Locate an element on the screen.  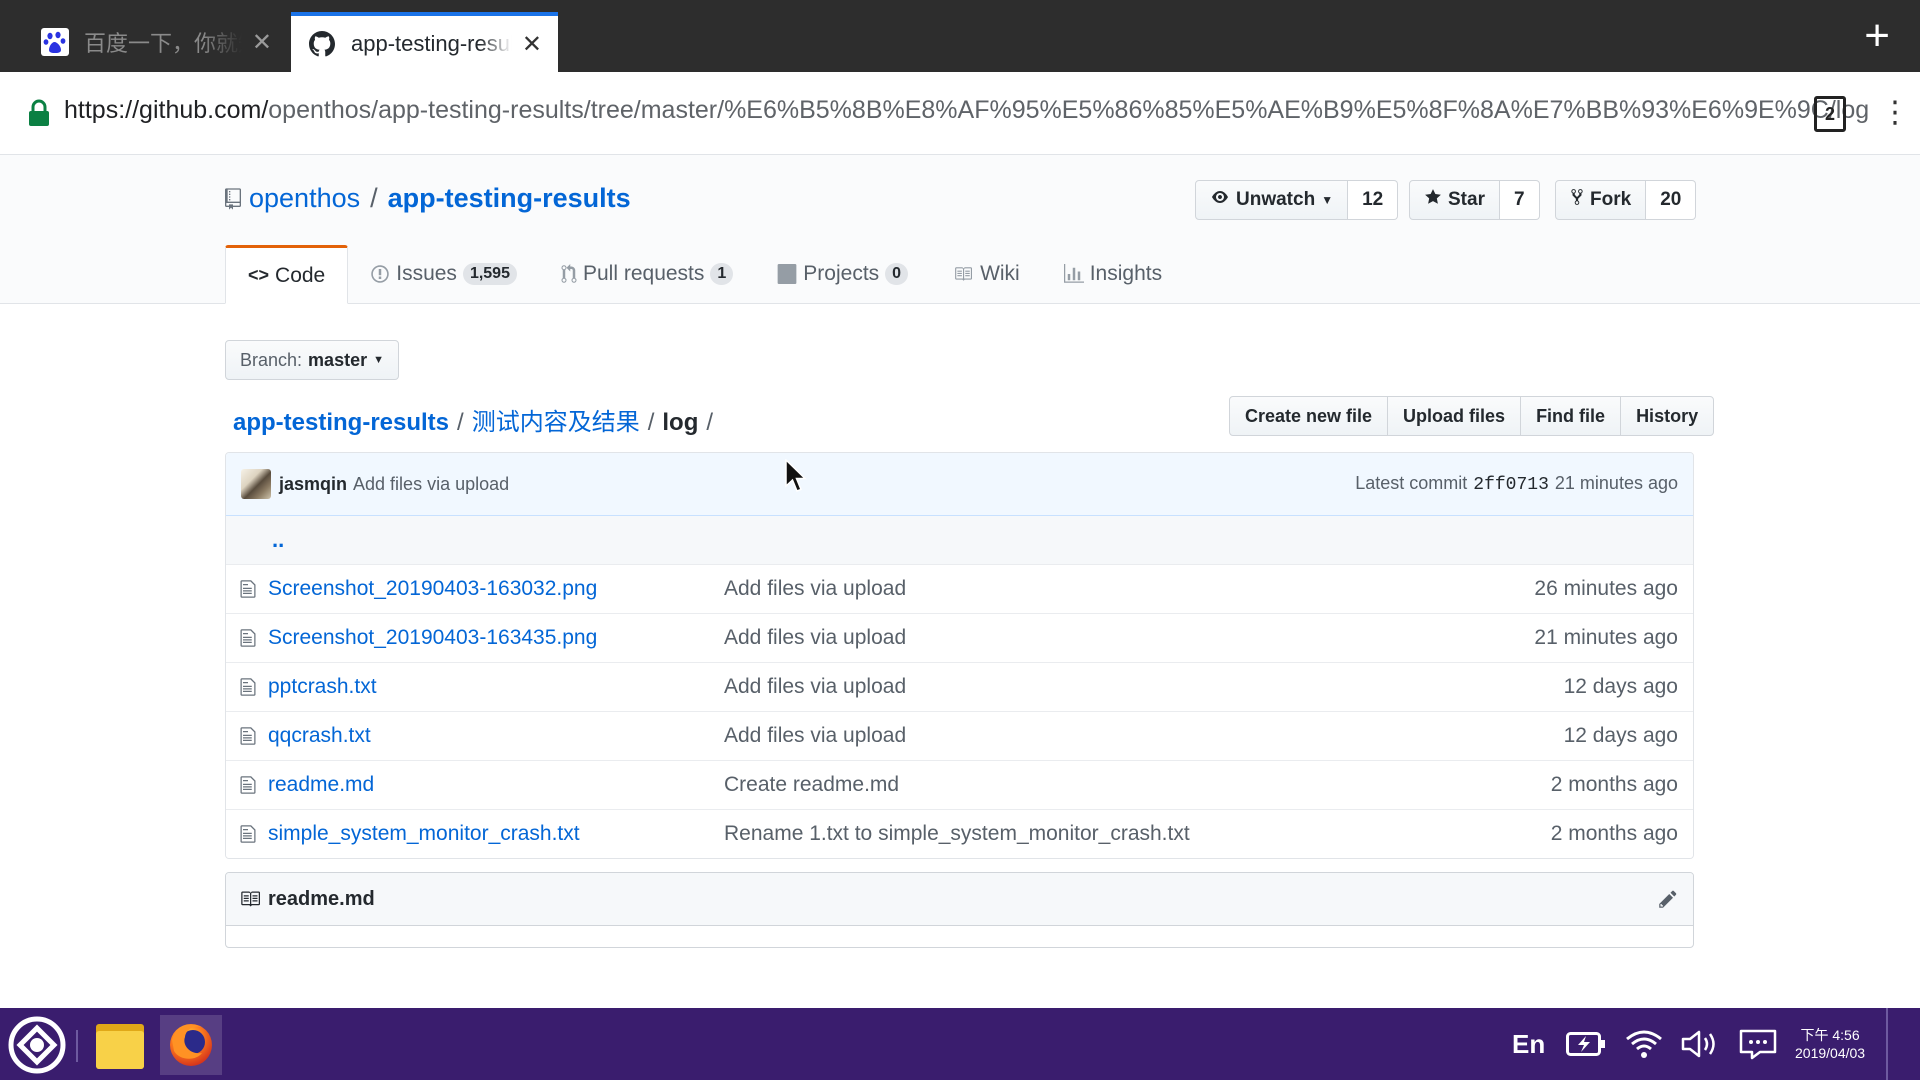
repo-owner-link: openthos is located at coordinates (304, 198).